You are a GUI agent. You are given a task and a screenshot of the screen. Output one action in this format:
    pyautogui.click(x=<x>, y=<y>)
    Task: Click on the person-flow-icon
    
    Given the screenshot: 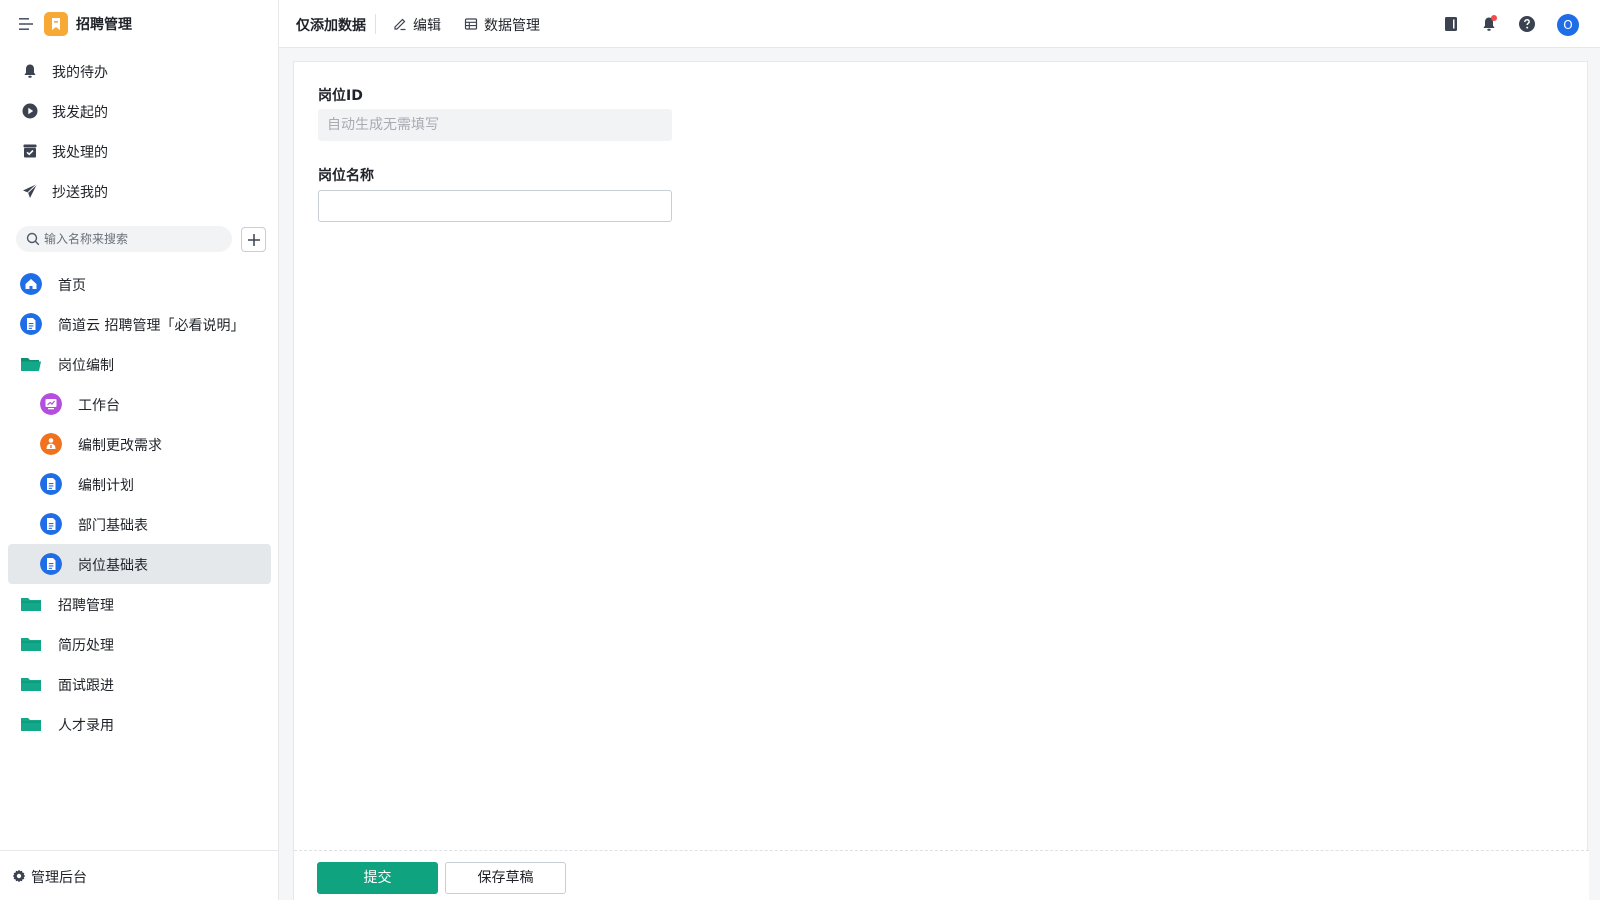 What is the action you would take?
    pyautogui.click(x=51, y=444)
    